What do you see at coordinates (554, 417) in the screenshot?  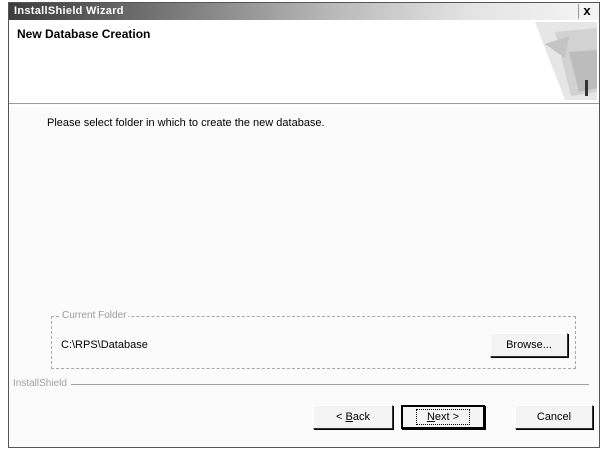 I see `cancel-button: Cancel` at bounding box center [554, 417].